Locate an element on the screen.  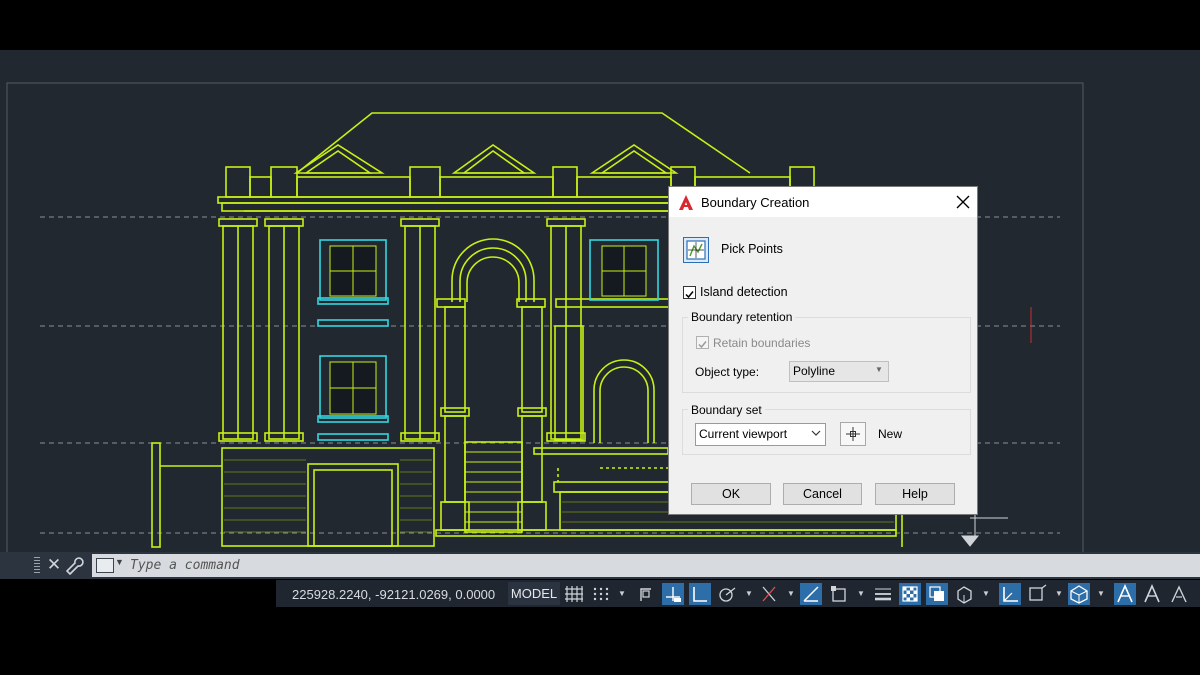
annotation-scale-icon is located at coordinates (1179, 594).